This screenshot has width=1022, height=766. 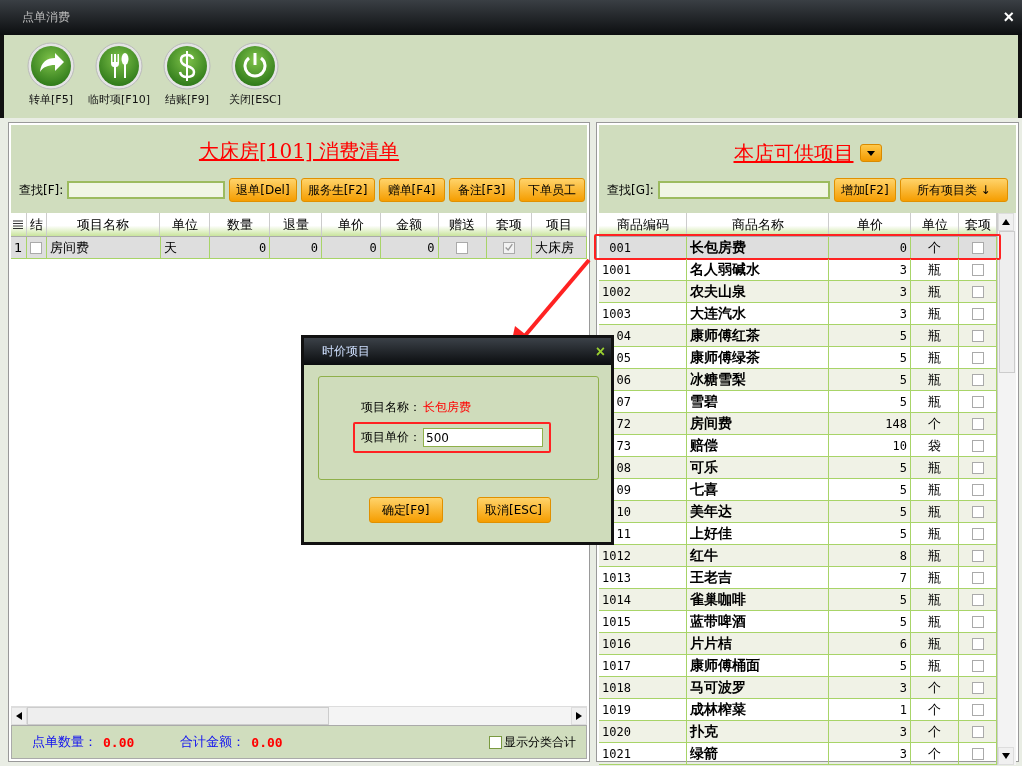 I want to click on table-cell: 1001, so click(x=616, y=269).